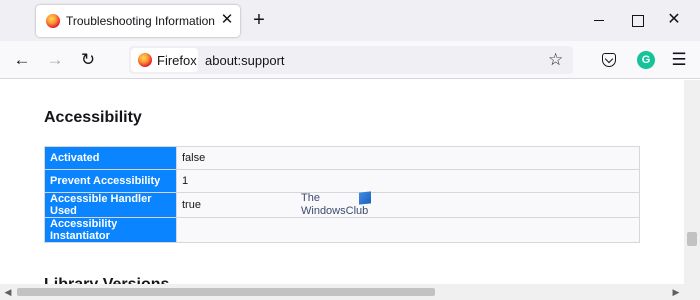 The height and width of the screenshot is (300, 700). Describe the element at coordinates (335, 211) in the screenshot. I see `watermark-line2: WindowsClub` at that location.